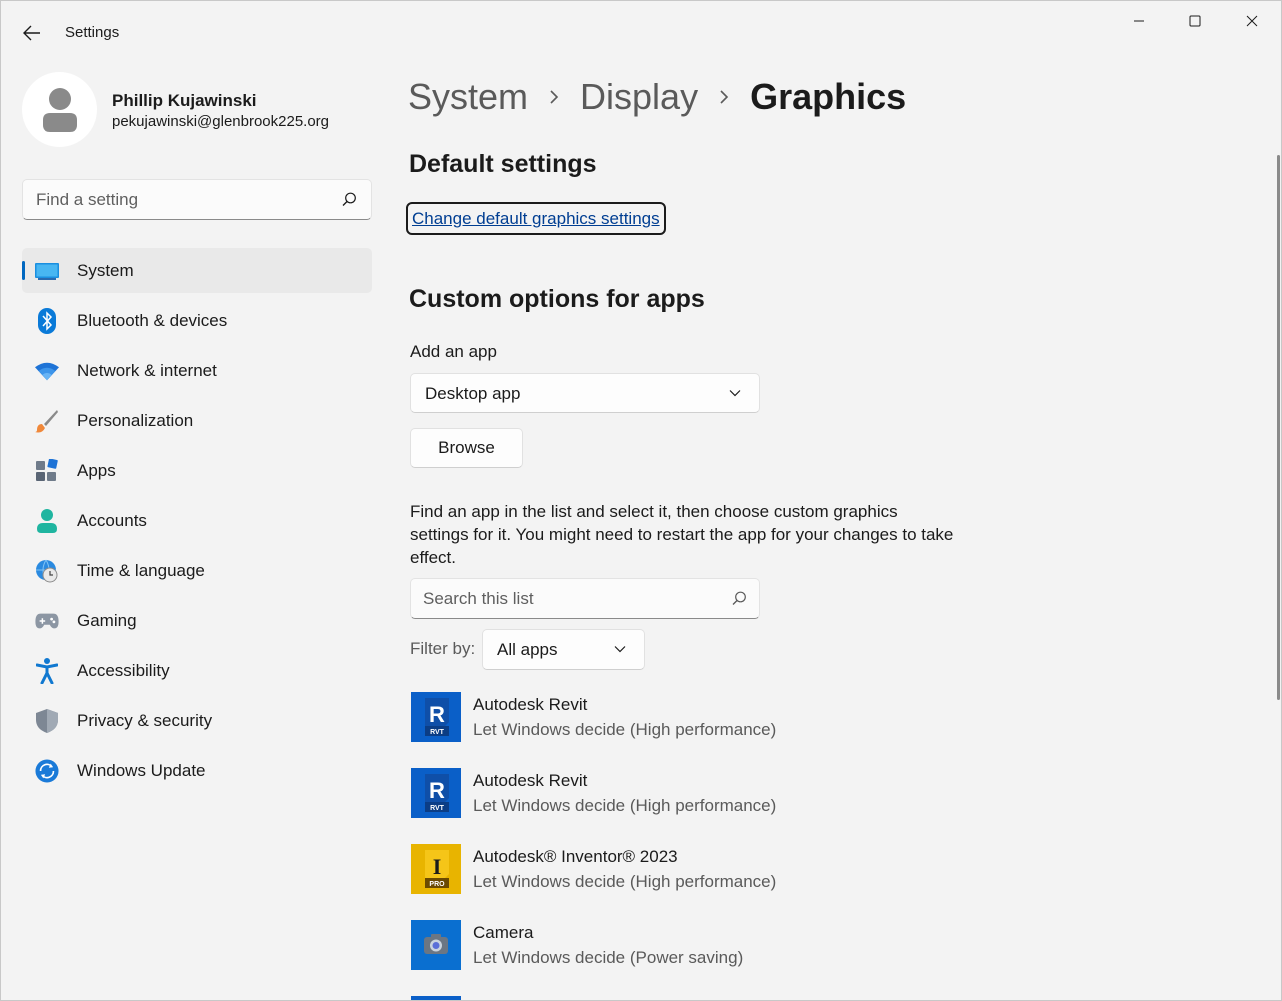 This screenshot has height=1001, width=1282. What do you see at coordinates (466, 448) in the screenshot?
I see `browse-button: Browse` at bounding box center [466, 448].